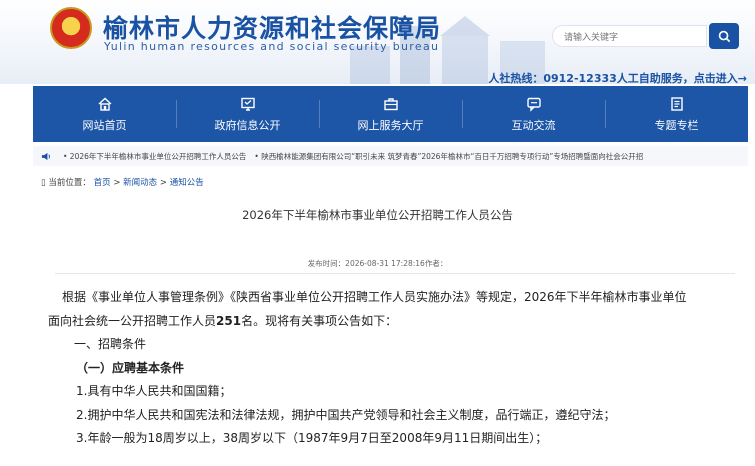  What do you see at coordinates (132, 320) in the screenshot?
I see `text-span: 面向社会统一公开招聘工作人员` at bounding box center [132, 320].